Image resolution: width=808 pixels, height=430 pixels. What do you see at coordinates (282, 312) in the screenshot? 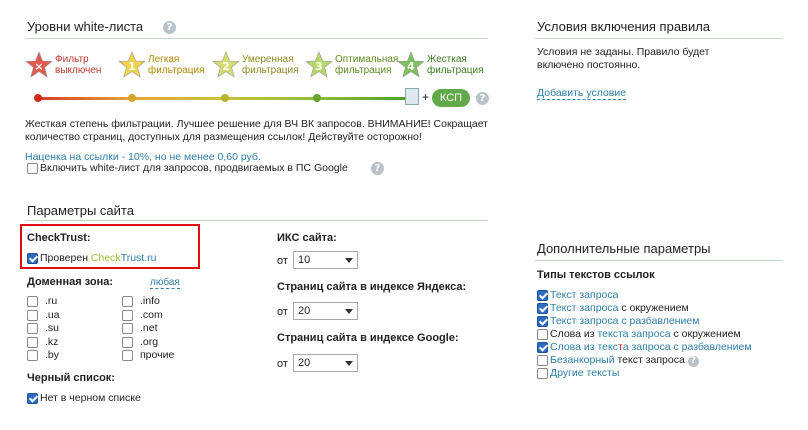
I see `yandex-from-label: от` at bounding box center [282, 312].